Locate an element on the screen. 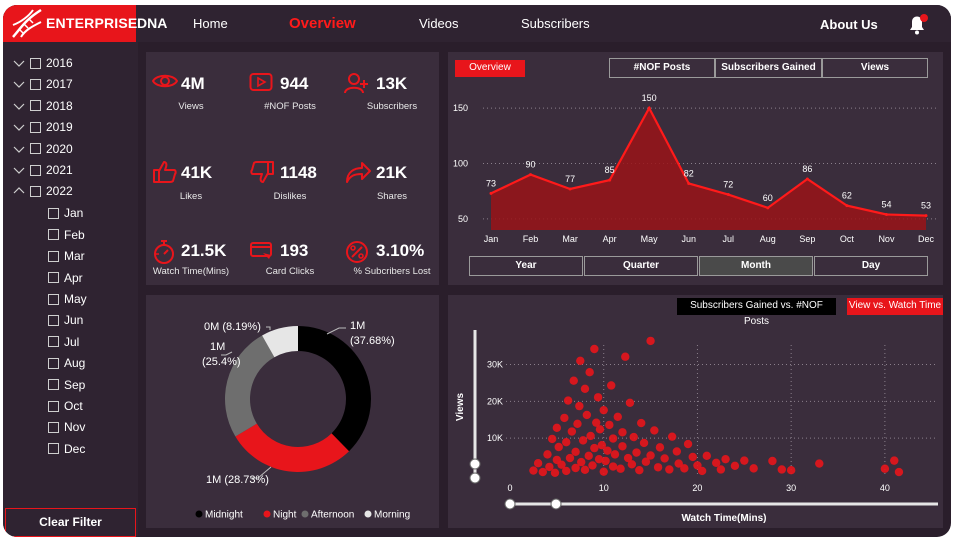  year-filter-2021: 2021 is located at coordinates (43, 170).